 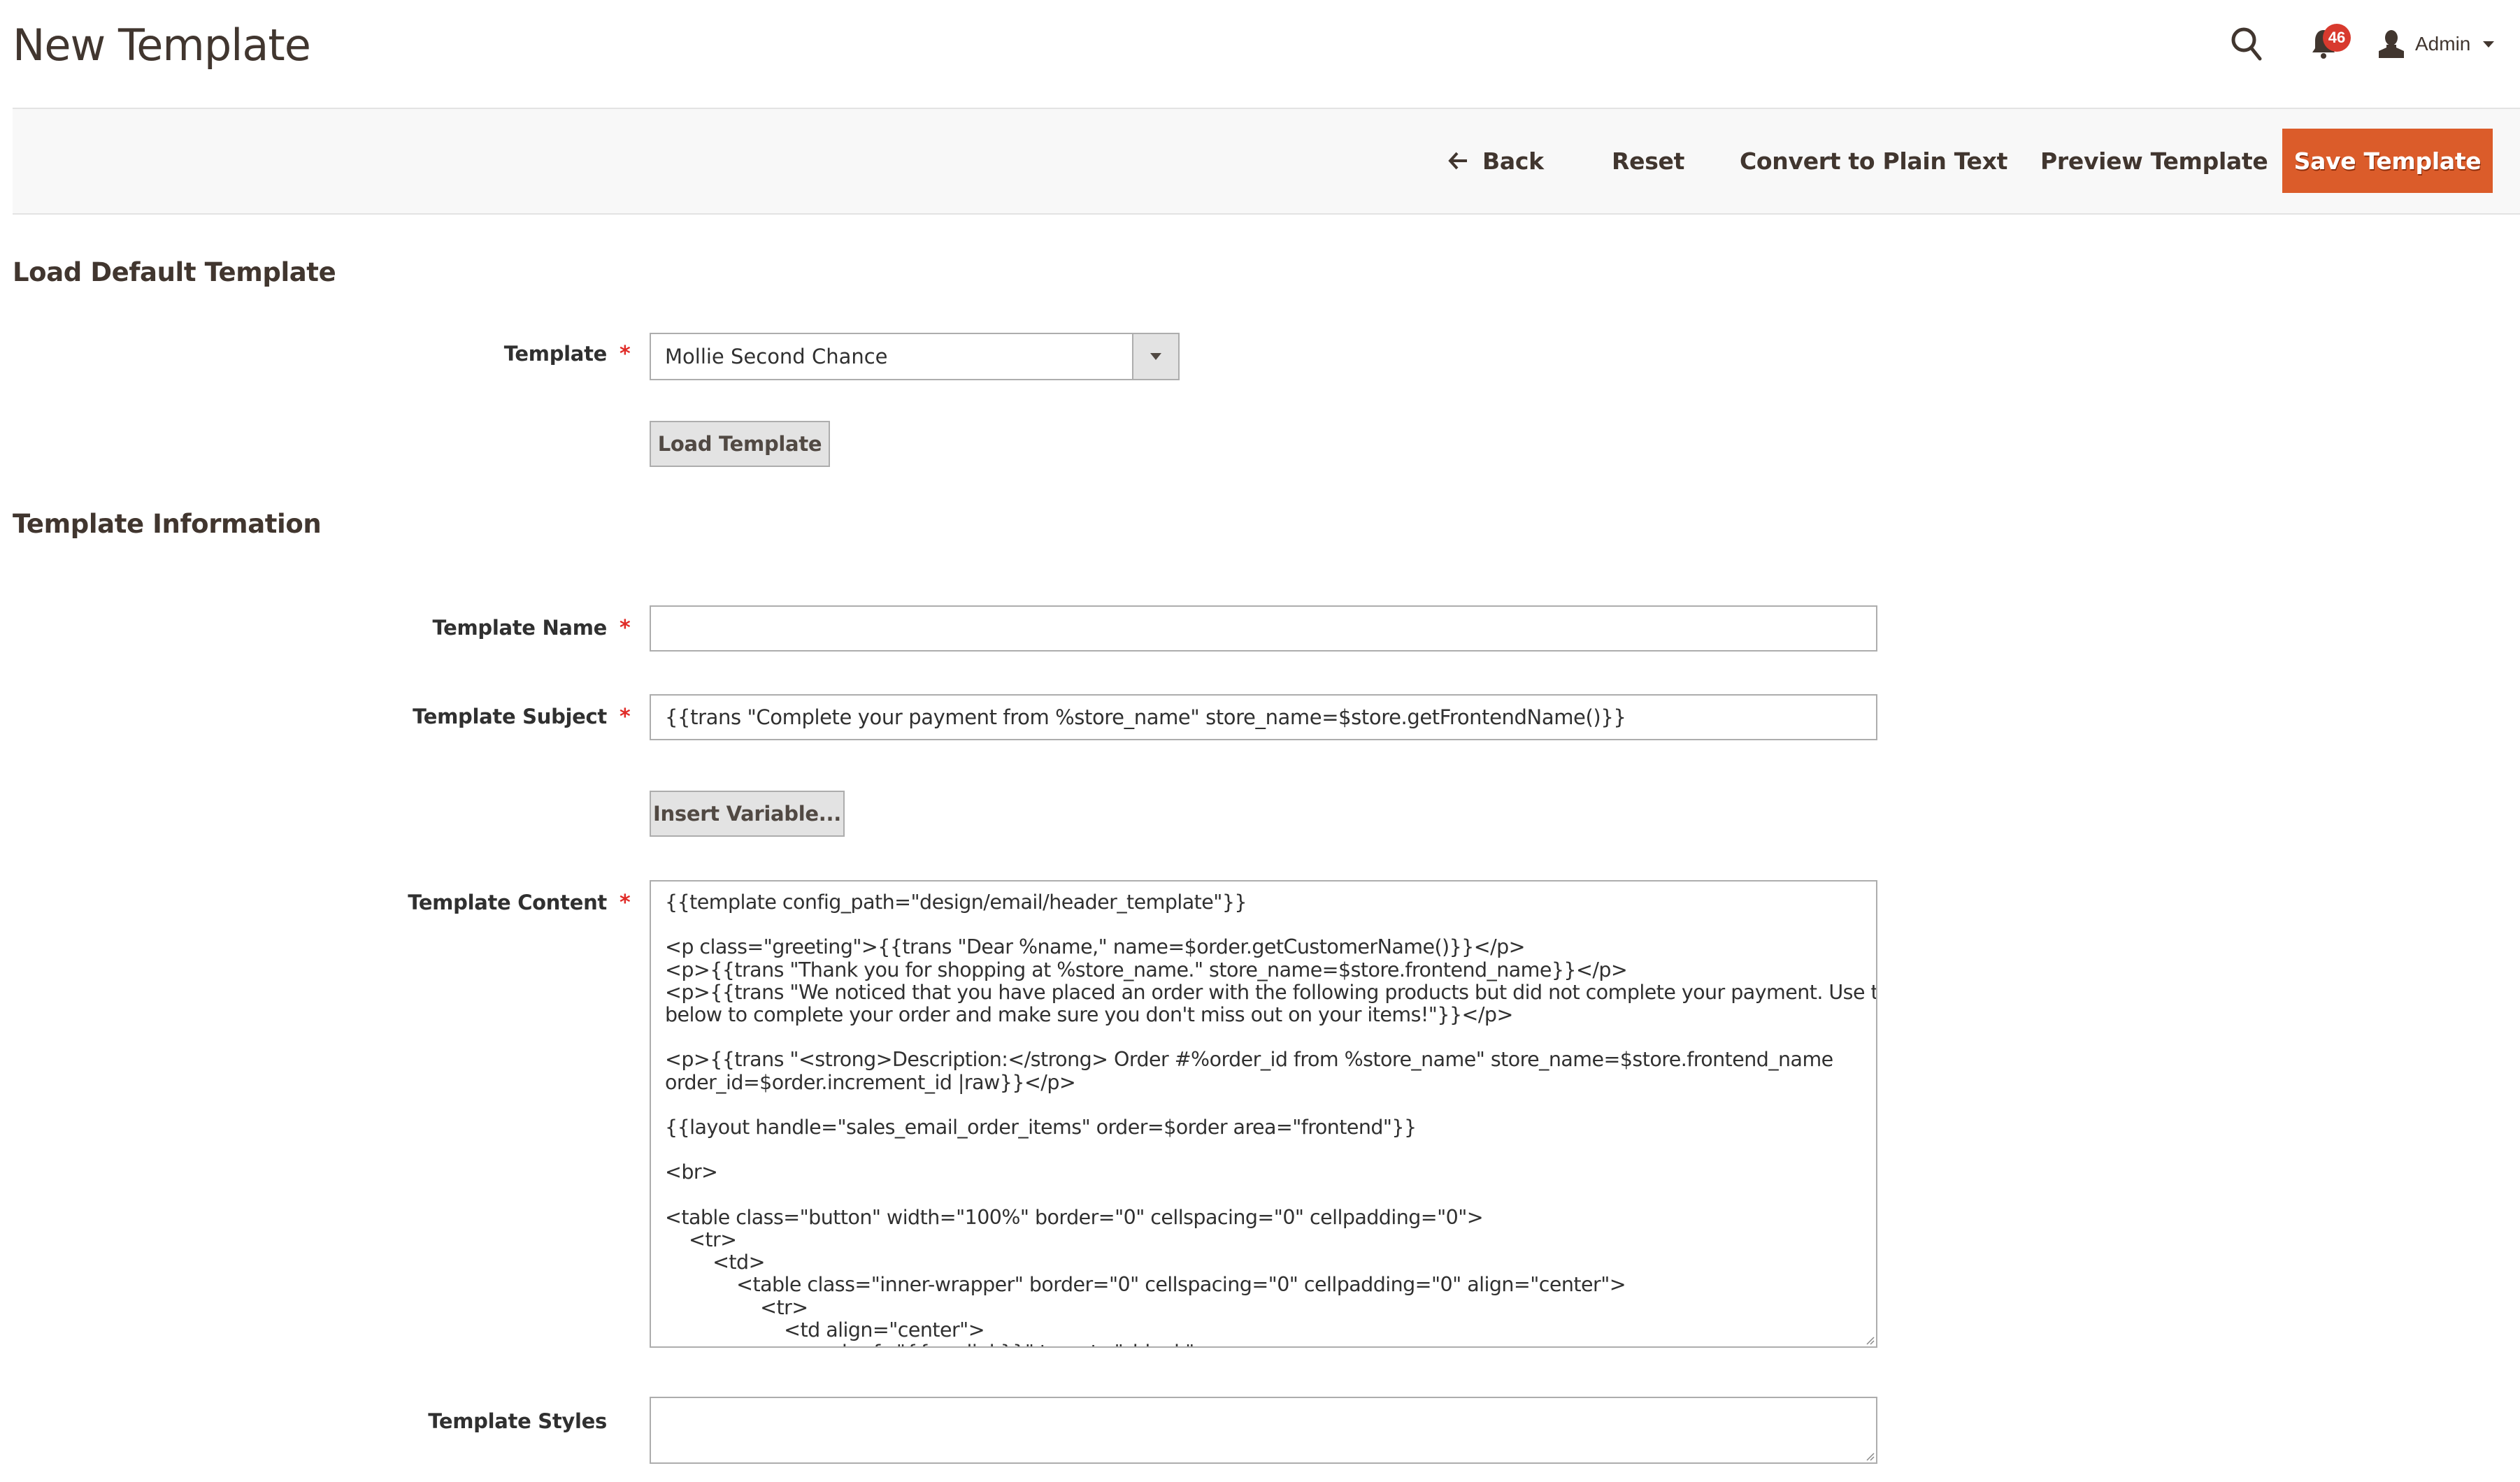 I want to click on template-name-label: Template Name, so click(x=519, y=628).